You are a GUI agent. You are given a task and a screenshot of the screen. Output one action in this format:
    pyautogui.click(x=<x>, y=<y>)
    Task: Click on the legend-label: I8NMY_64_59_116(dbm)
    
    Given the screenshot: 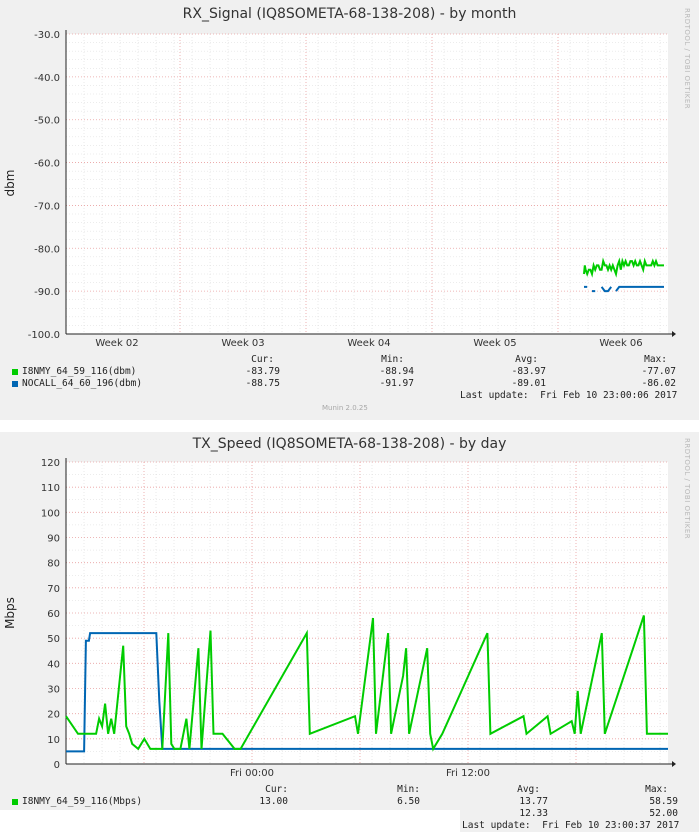 What is the action you would take?
    pyautogui.click(x=79, y=371)
    